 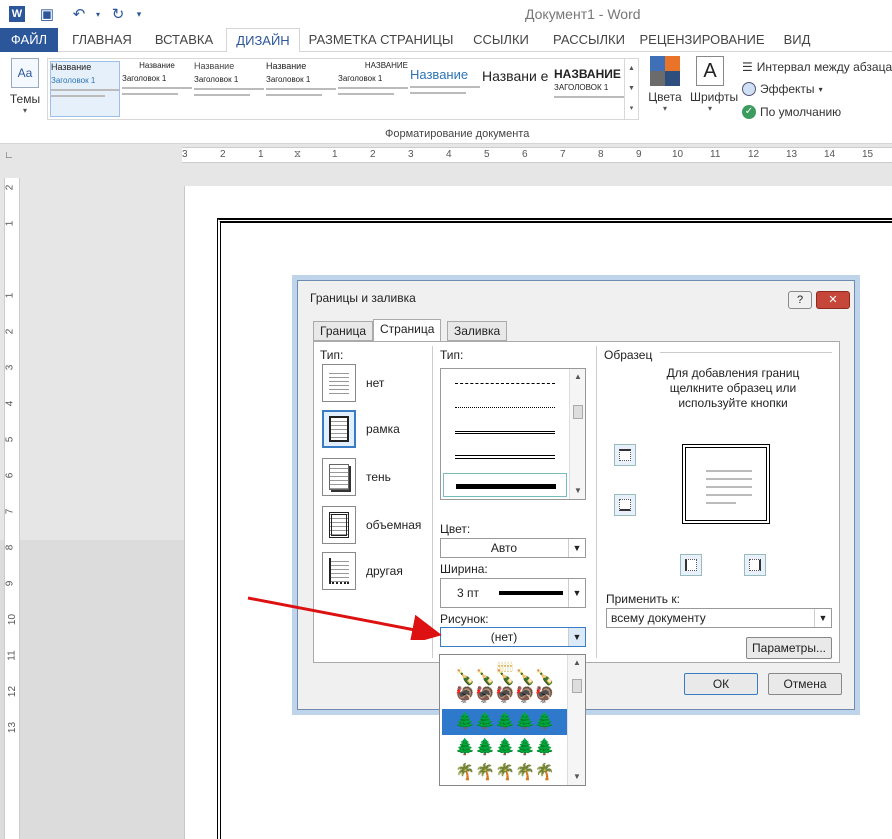 What do you see at coordinates (755, 565) in the screenshot?
I see `right-border-button` at bounding box center [755, 565].